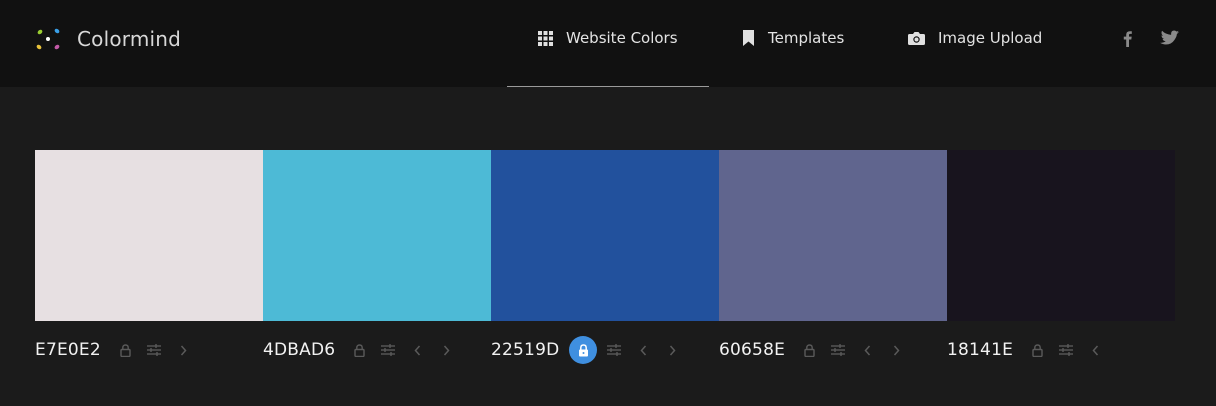 This screenshot has width=1216, height=406. I want to click on hex-code: 60658E, so click(752, 350).